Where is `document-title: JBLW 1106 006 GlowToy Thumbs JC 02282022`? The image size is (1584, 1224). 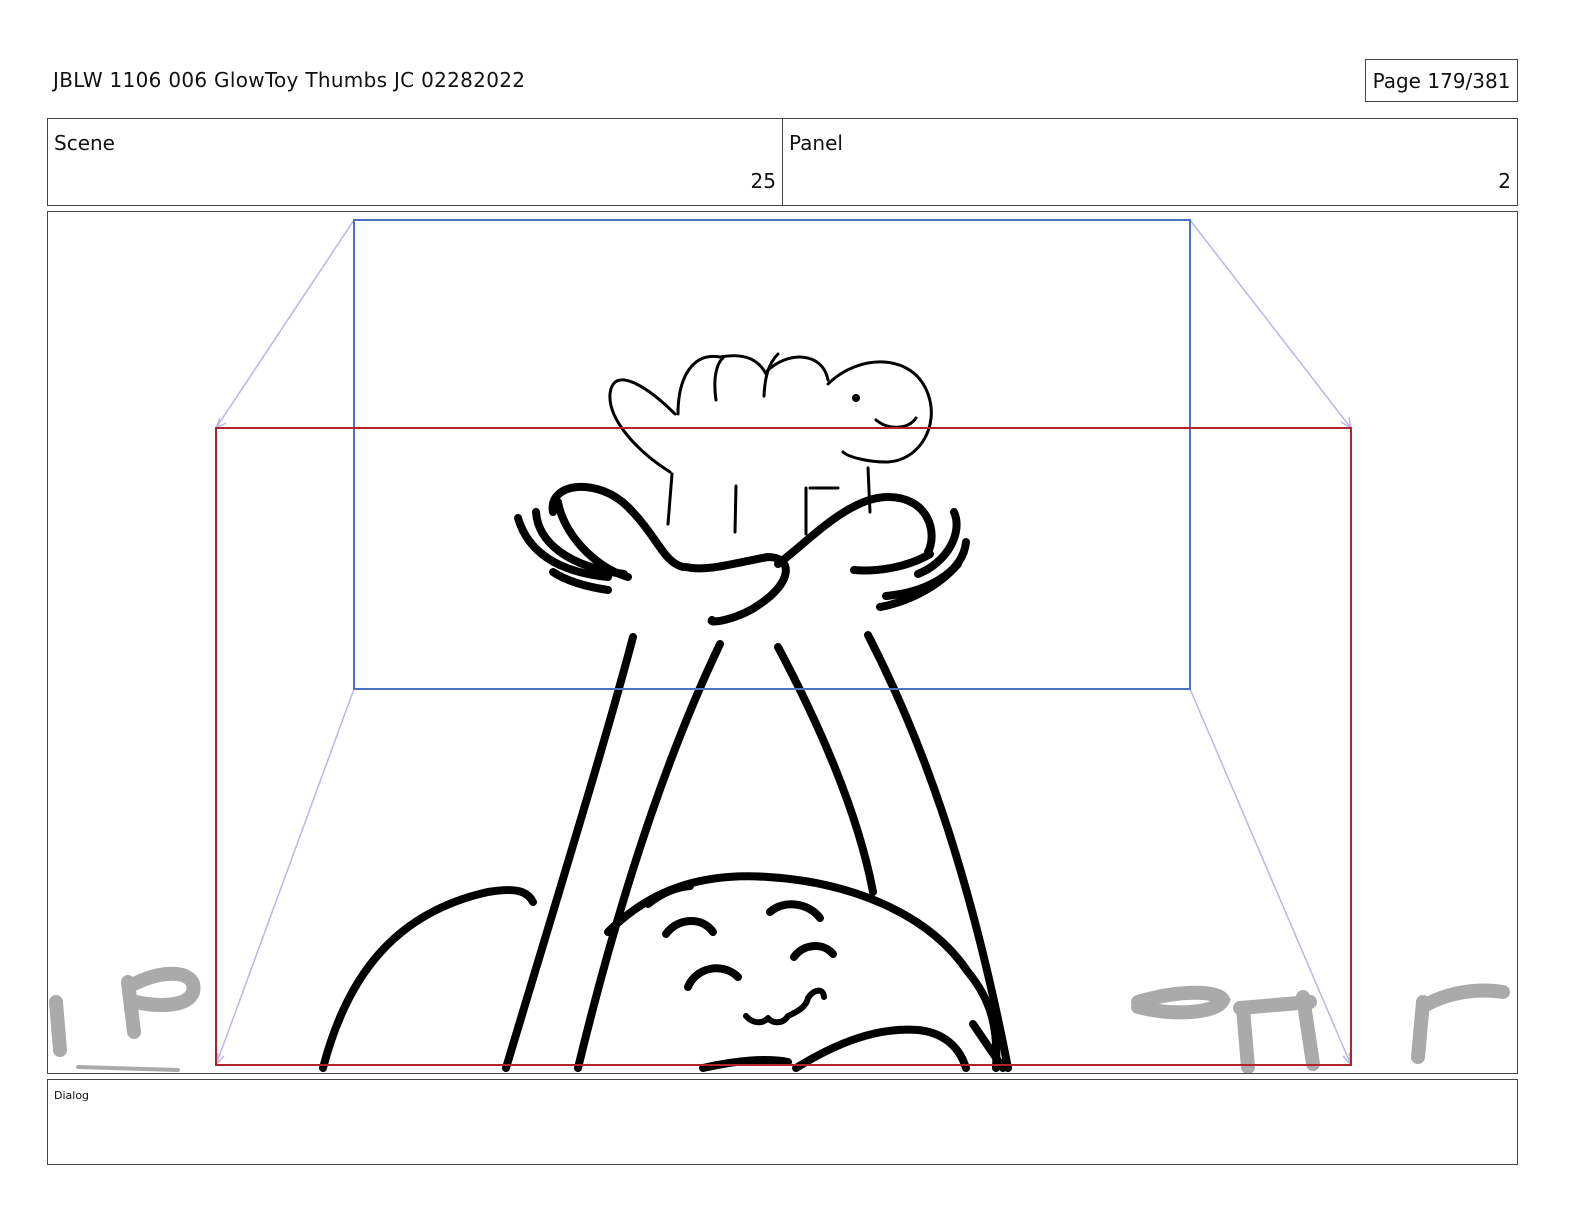
document-title: JBLW 1106 006 GlowToy Thumbs JC 02282022 is located at coordinates (289, 80).